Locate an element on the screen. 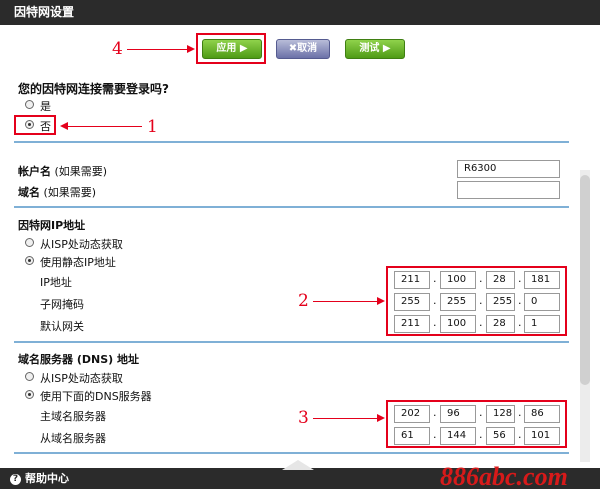 The height and width of the screenshot is (492, 600). annotation-4-arrow-line is located at coordinates (157, 49).